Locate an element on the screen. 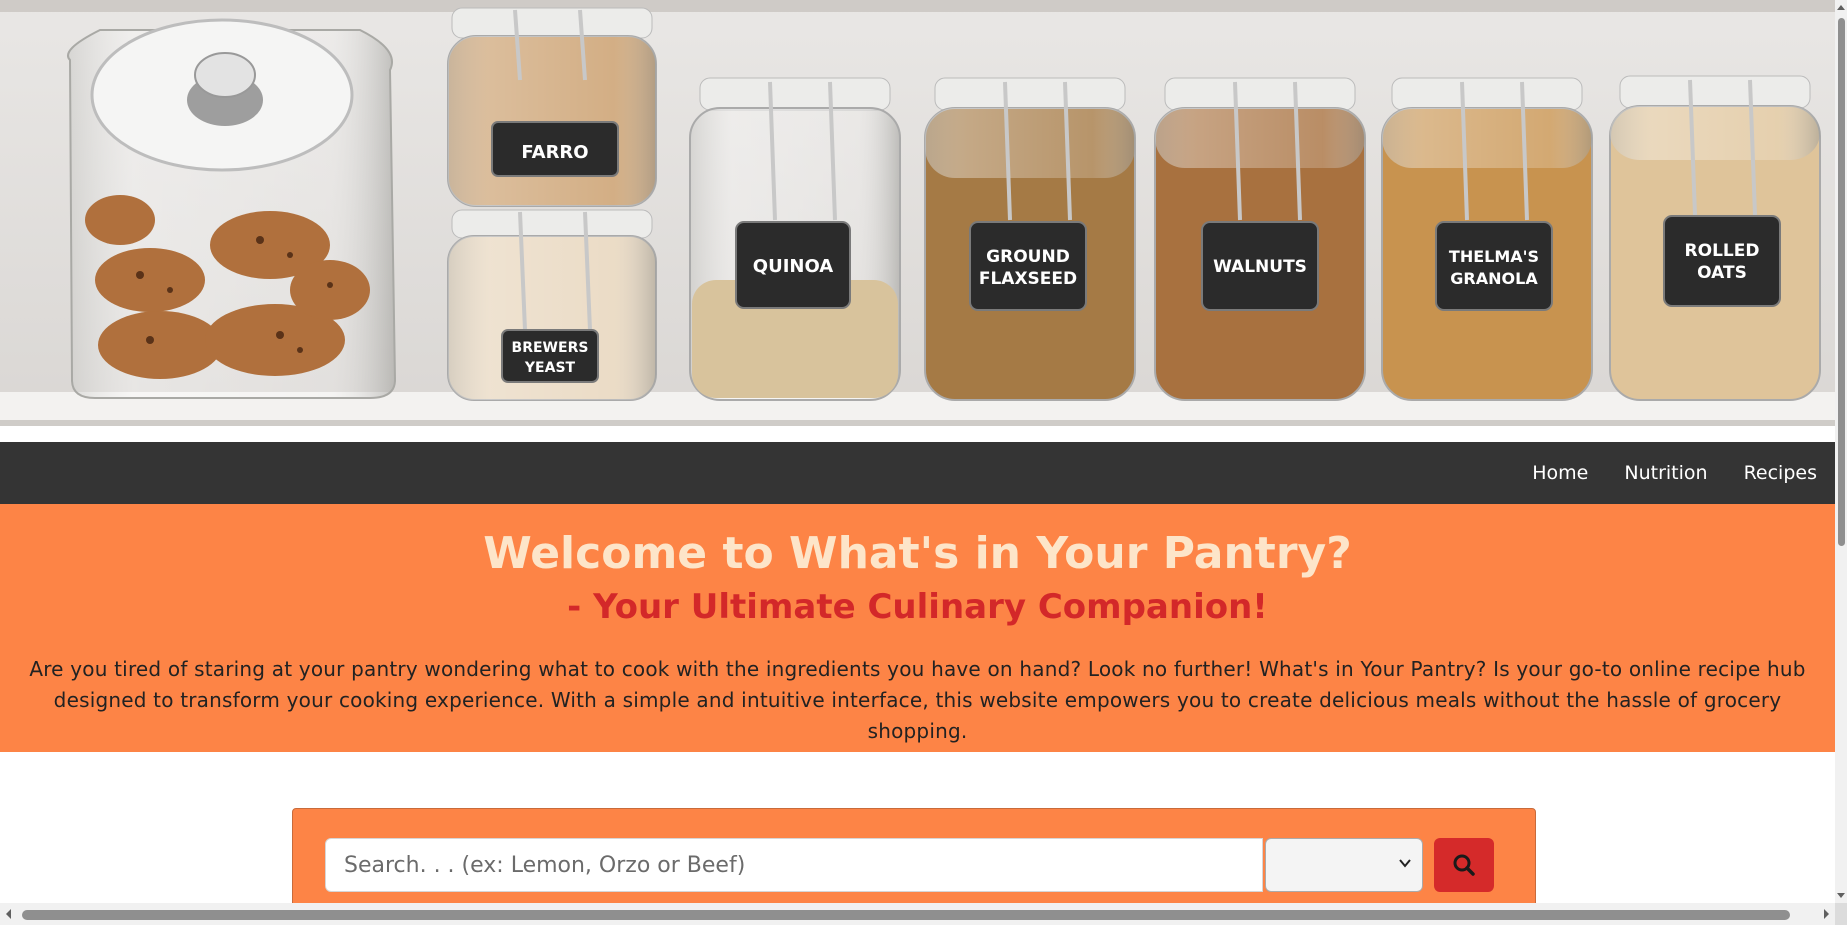  nav-links: Home Nutrition Recipes is located at coordinates (1674, 473).